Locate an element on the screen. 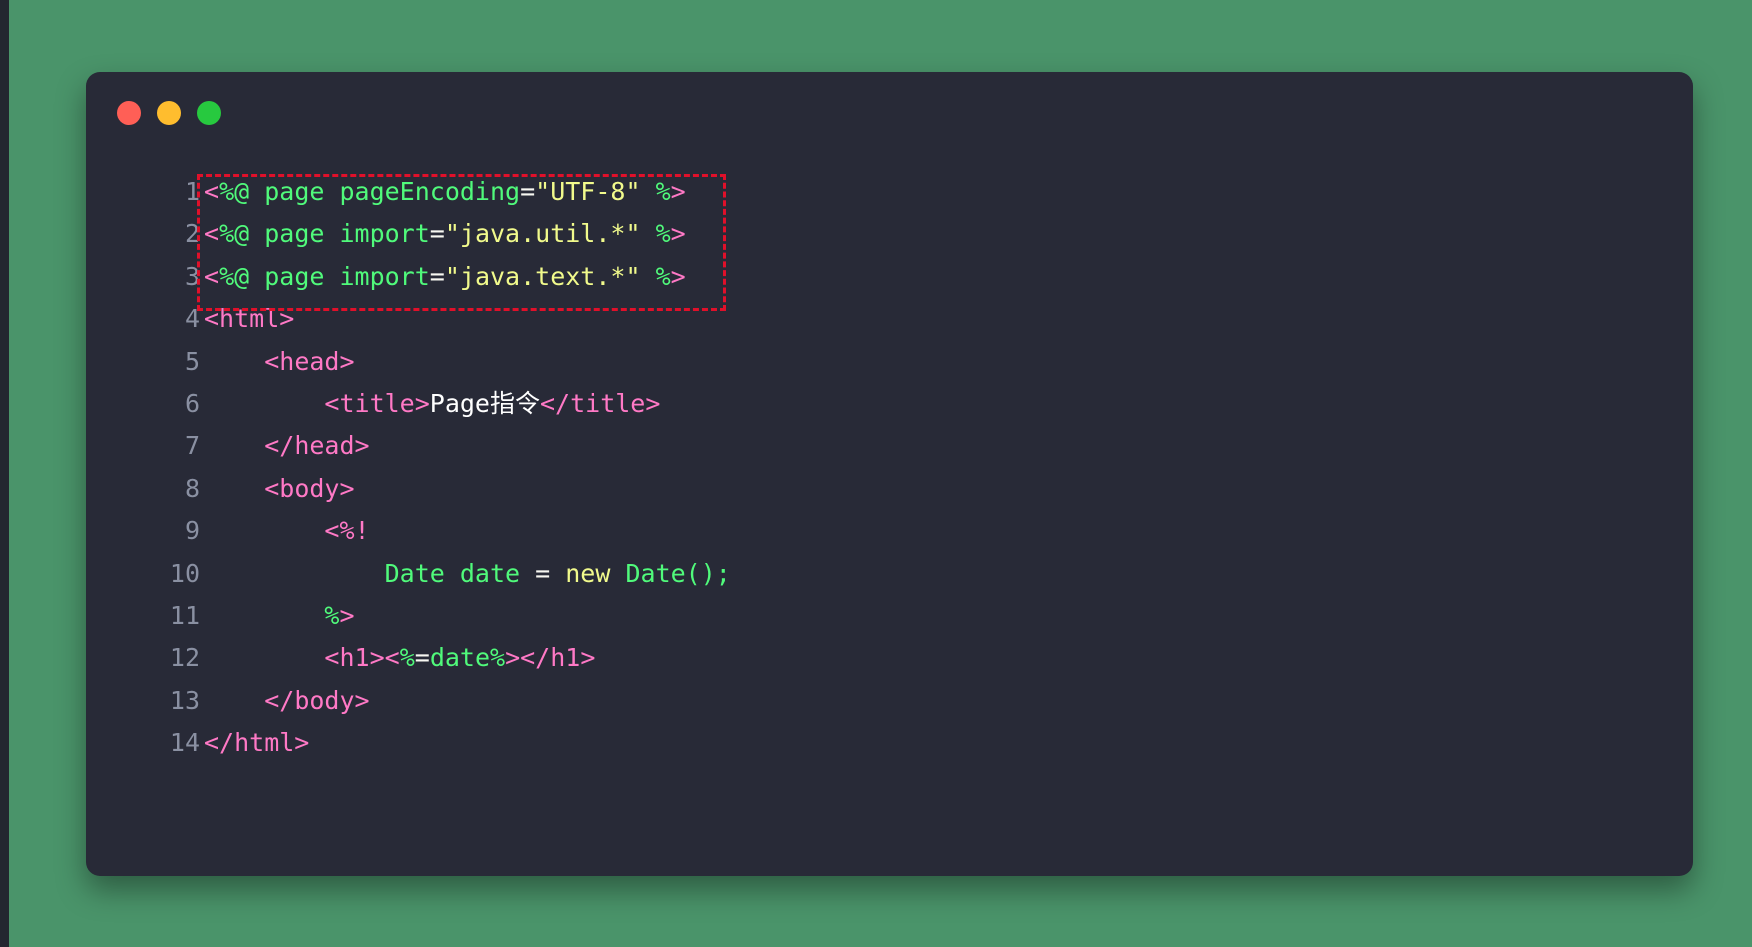  code-line: 7 </head> is located at coordinates (889, 446).